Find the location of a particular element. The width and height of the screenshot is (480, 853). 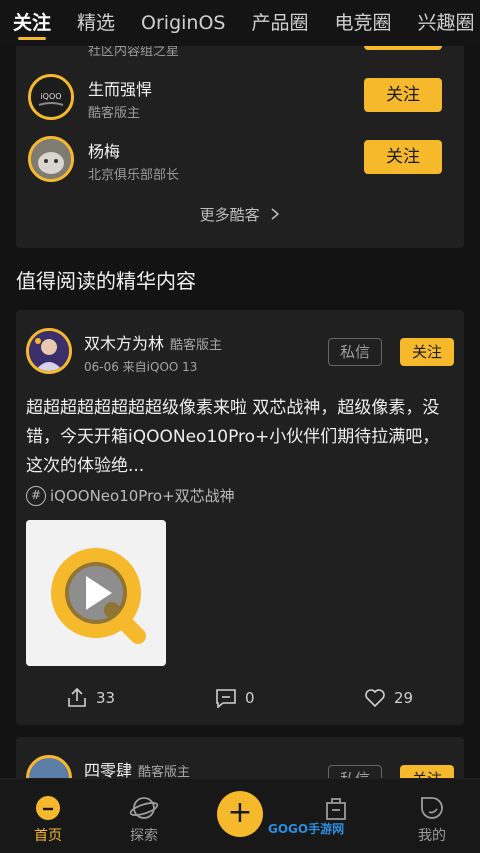

site-watermark: GOGO手游网 is located at coordinates (306, 829).